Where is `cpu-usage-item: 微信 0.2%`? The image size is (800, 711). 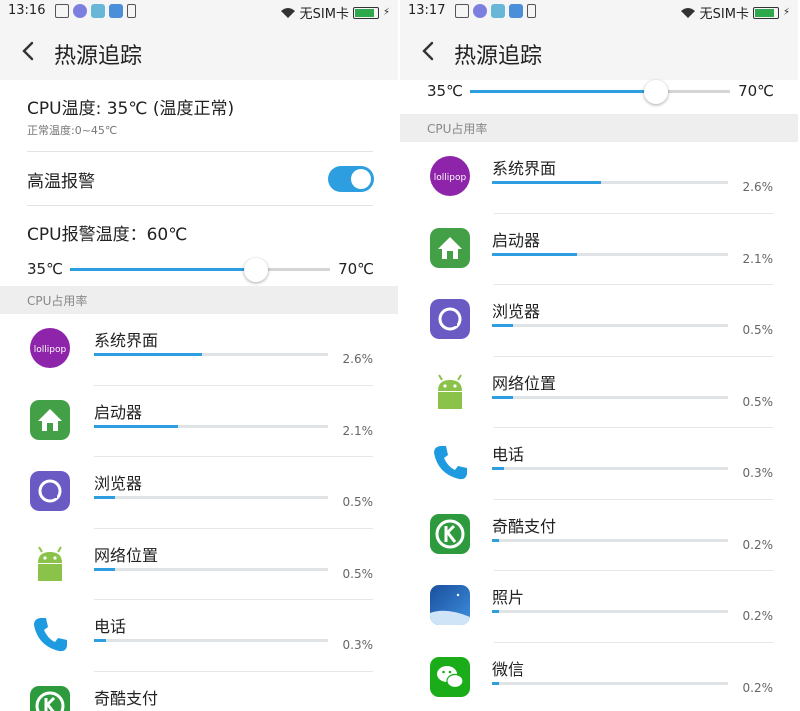
cpu-usage-item: 微信 0.2% is located at coordinates (599, 677).